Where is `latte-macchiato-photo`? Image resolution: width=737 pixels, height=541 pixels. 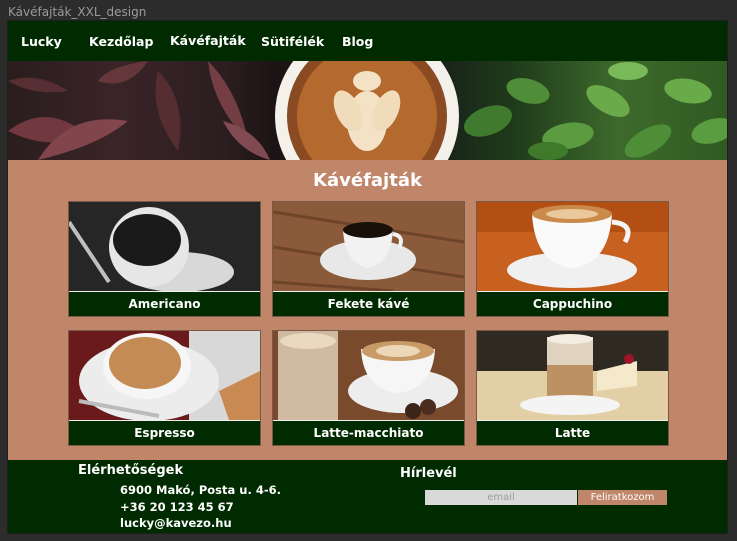 latte-macchiato-photo is located at coordinates (368, 375).